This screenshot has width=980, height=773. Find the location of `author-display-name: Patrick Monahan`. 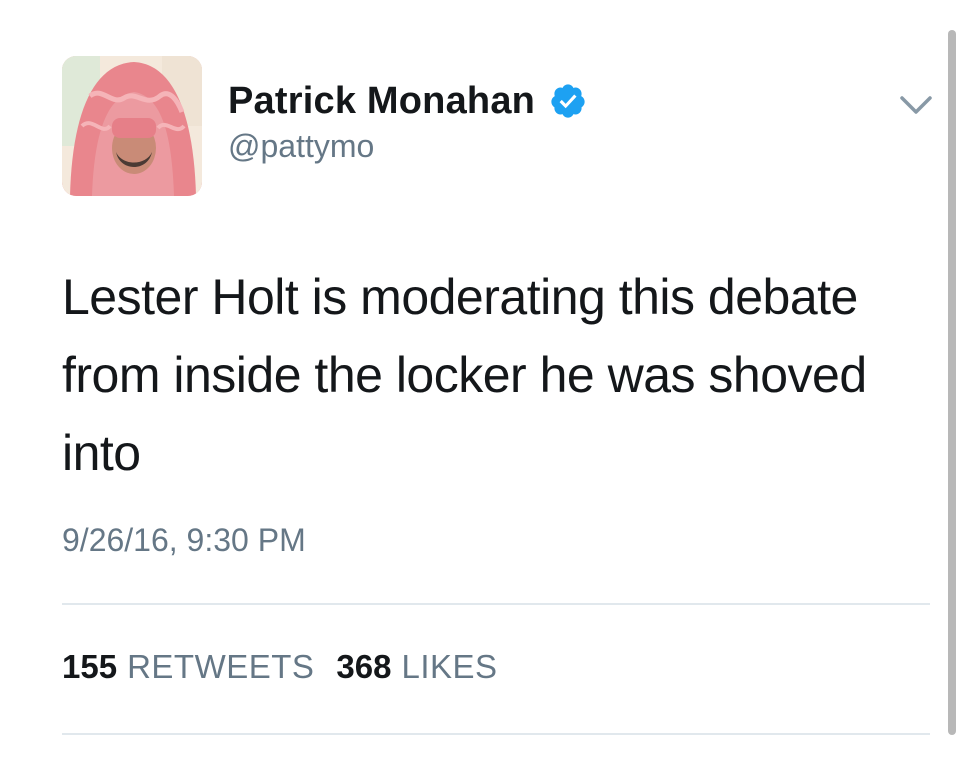

author-display-name: Patrick Monahan is located at coordinates (381, 101).